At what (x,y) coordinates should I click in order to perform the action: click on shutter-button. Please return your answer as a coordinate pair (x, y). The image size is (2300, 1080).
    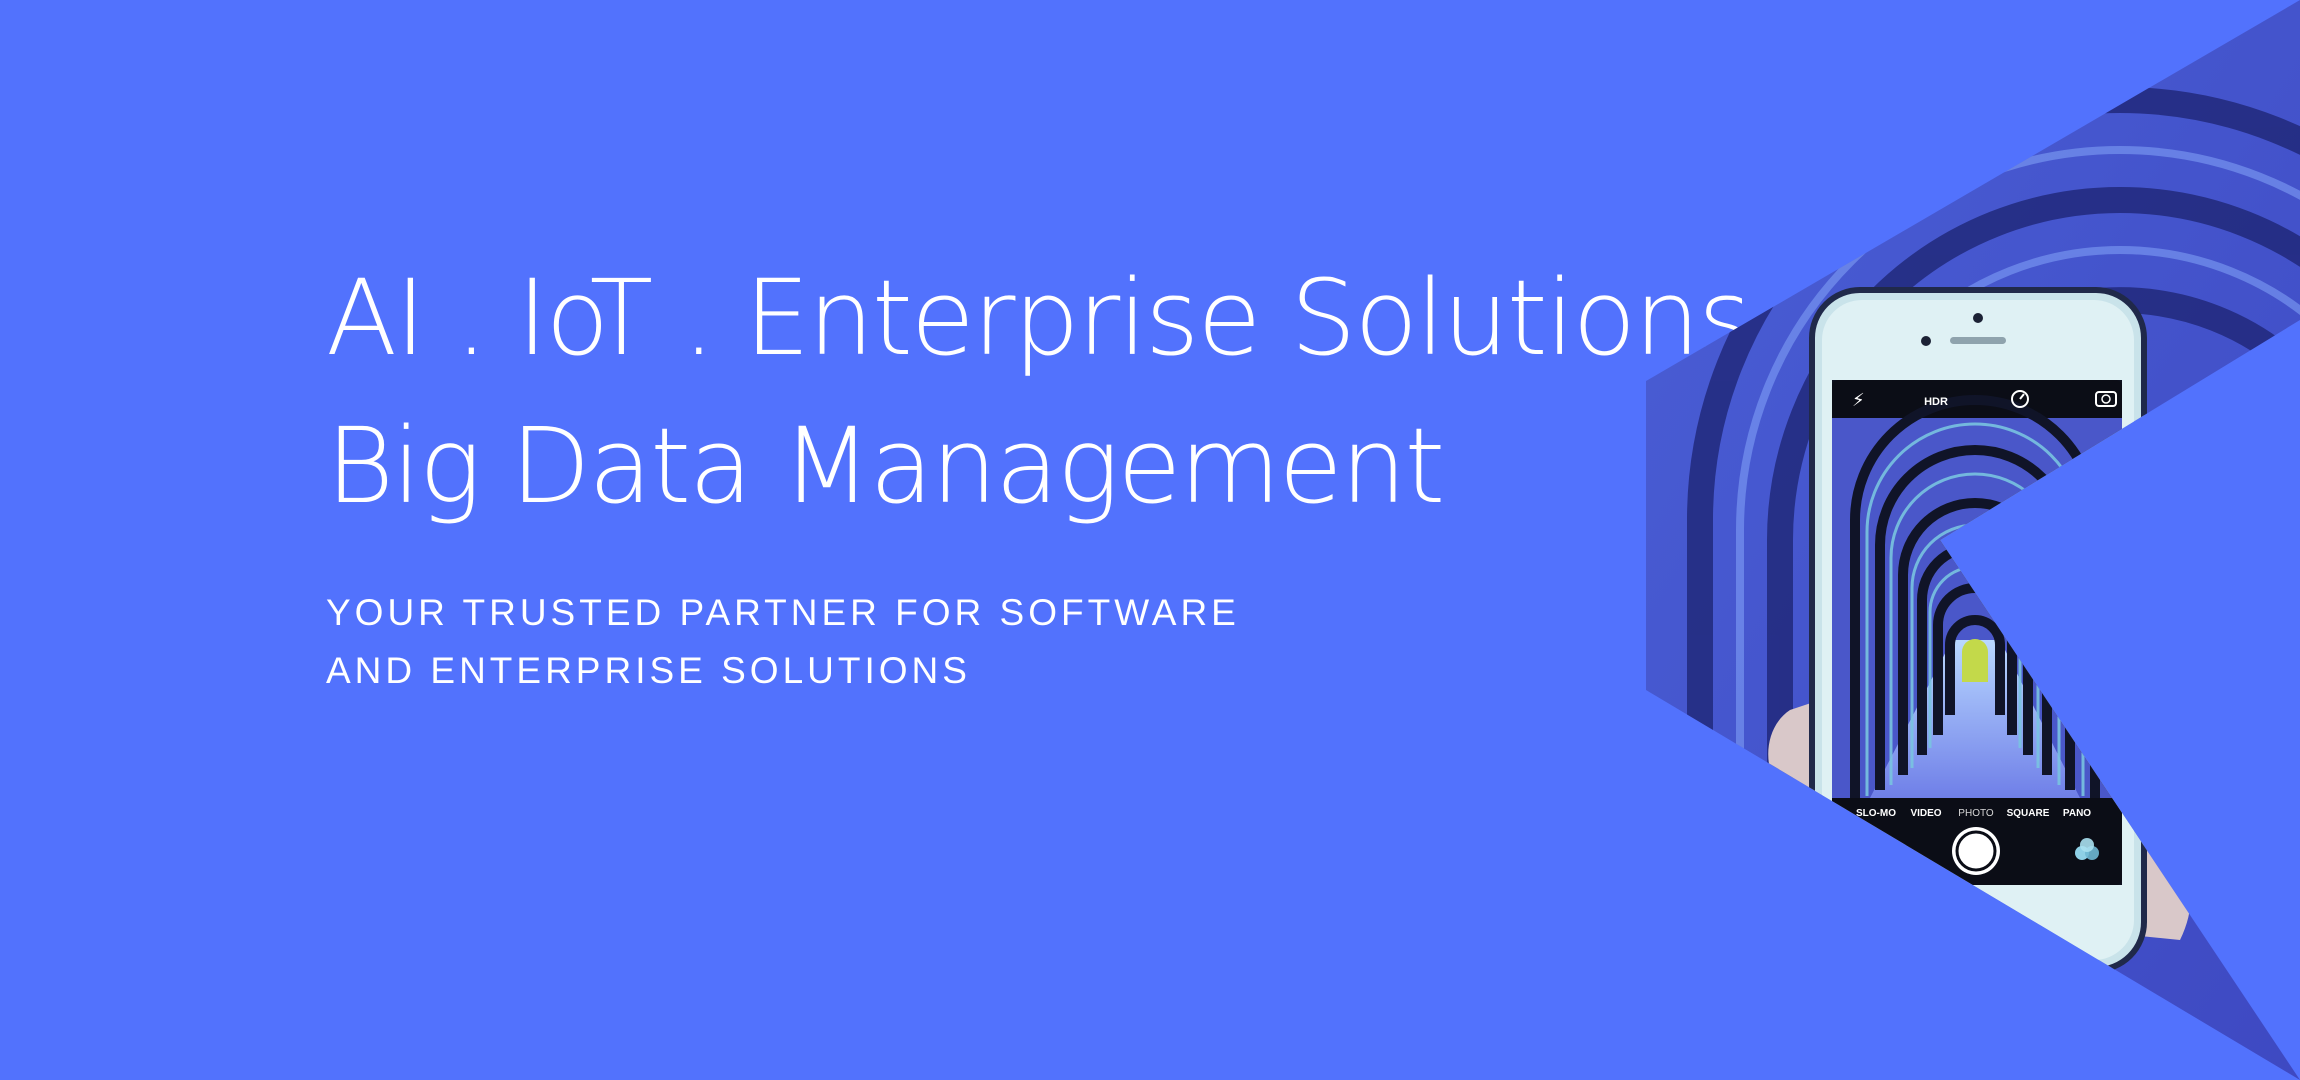
    Looking at the image, I should click on (1976, 851).